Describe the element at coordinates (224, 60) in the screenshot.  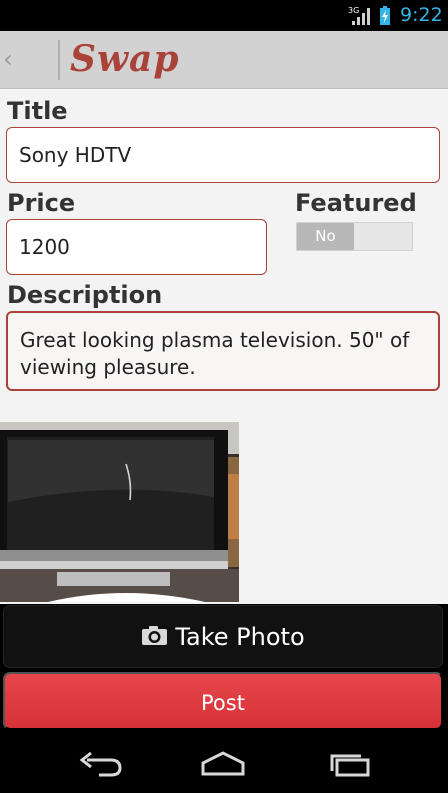
I see `app-bar: ‹ Swap` at that location.